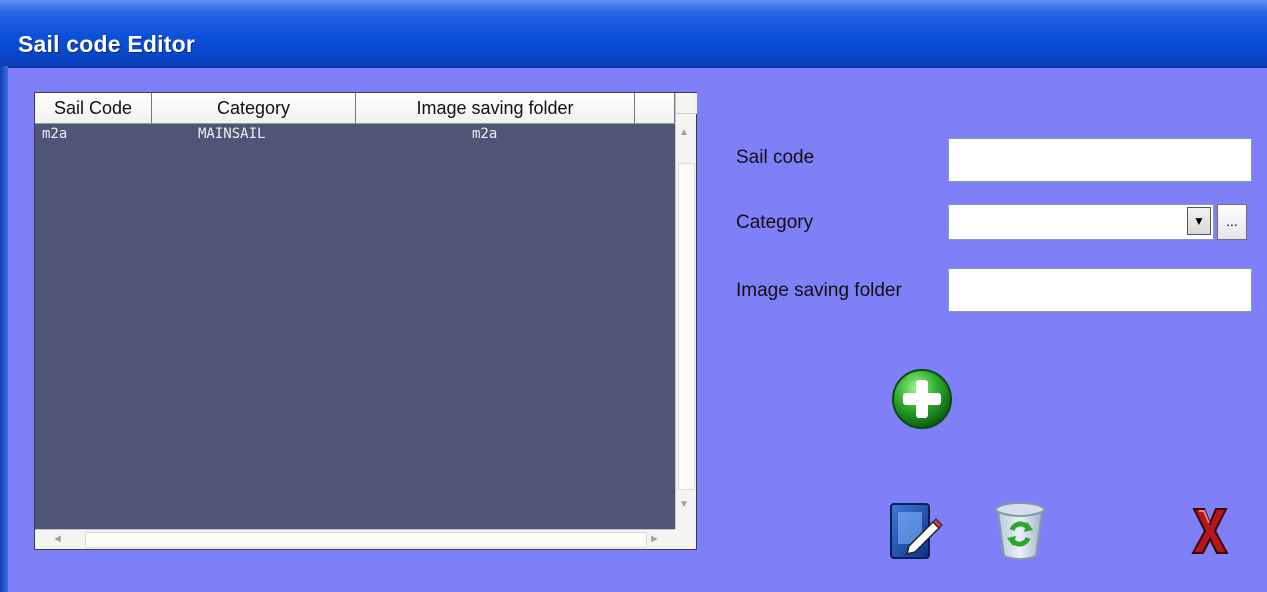  What do you see at coordinates (775, 157) in the screenshot?
I see `sail-code-label: Sail code` at bounding box center [775, 157].